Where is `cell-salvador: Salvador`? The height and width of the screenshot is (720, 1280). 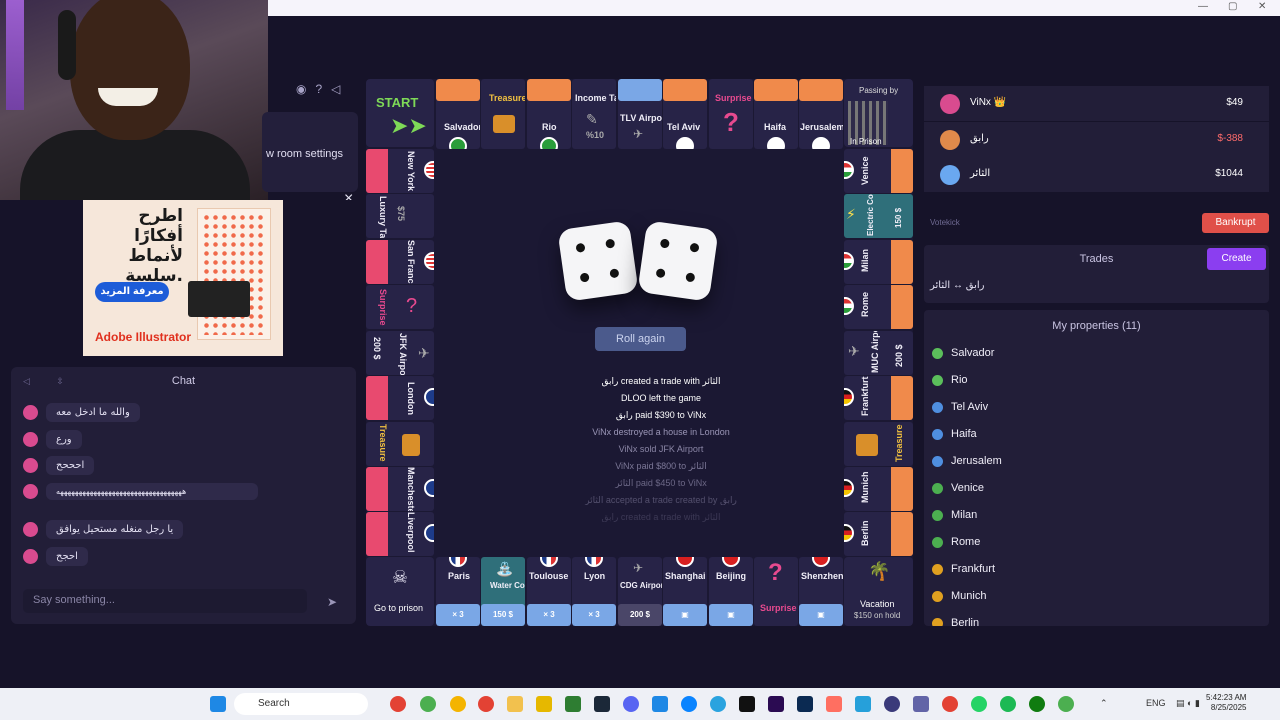 cell-salvador: Salvador is located at coordinates (458, 114).